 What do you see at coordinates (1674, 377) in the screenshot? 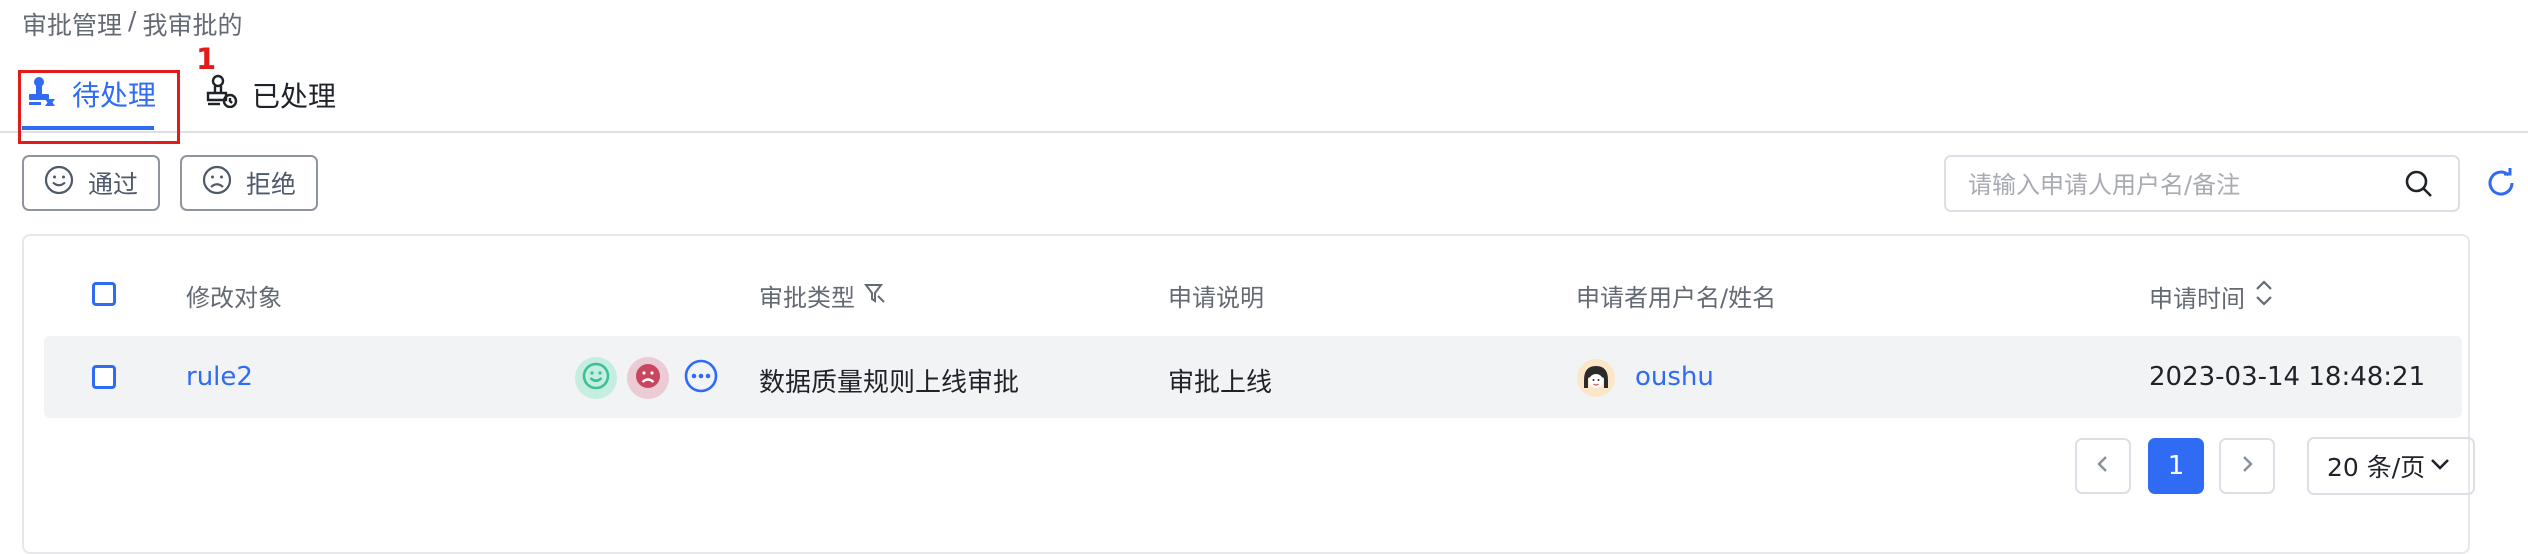
I see `row-applicant-link: oushu` at bounding box center [1674, 377].